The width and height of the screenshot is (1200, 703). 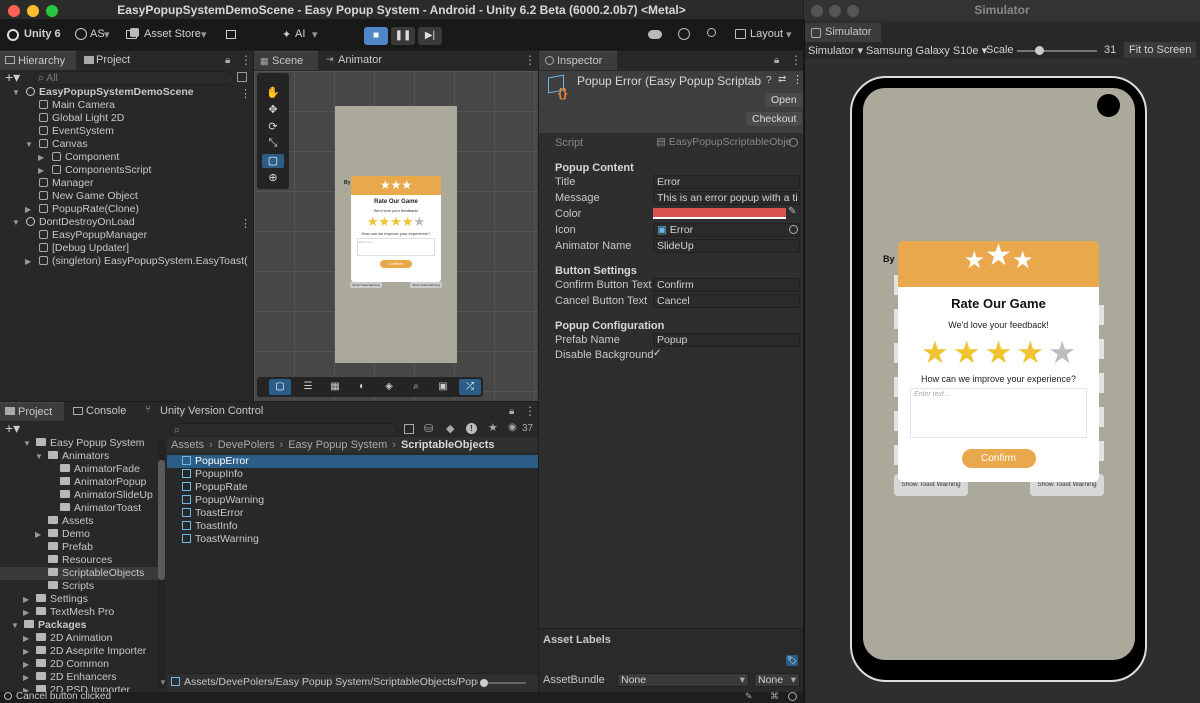 I want to click on hierarchy-menu-icon: ⋮, so click(x=246, y=60).